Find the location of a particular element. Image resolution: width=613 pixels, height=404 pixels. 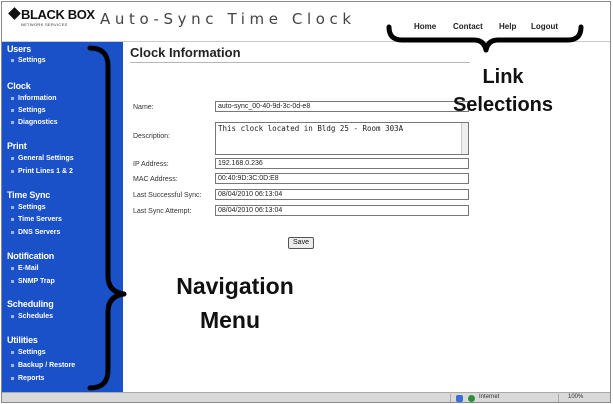

sidebar-section-notification: Notification is located at coordinates (31, 256).